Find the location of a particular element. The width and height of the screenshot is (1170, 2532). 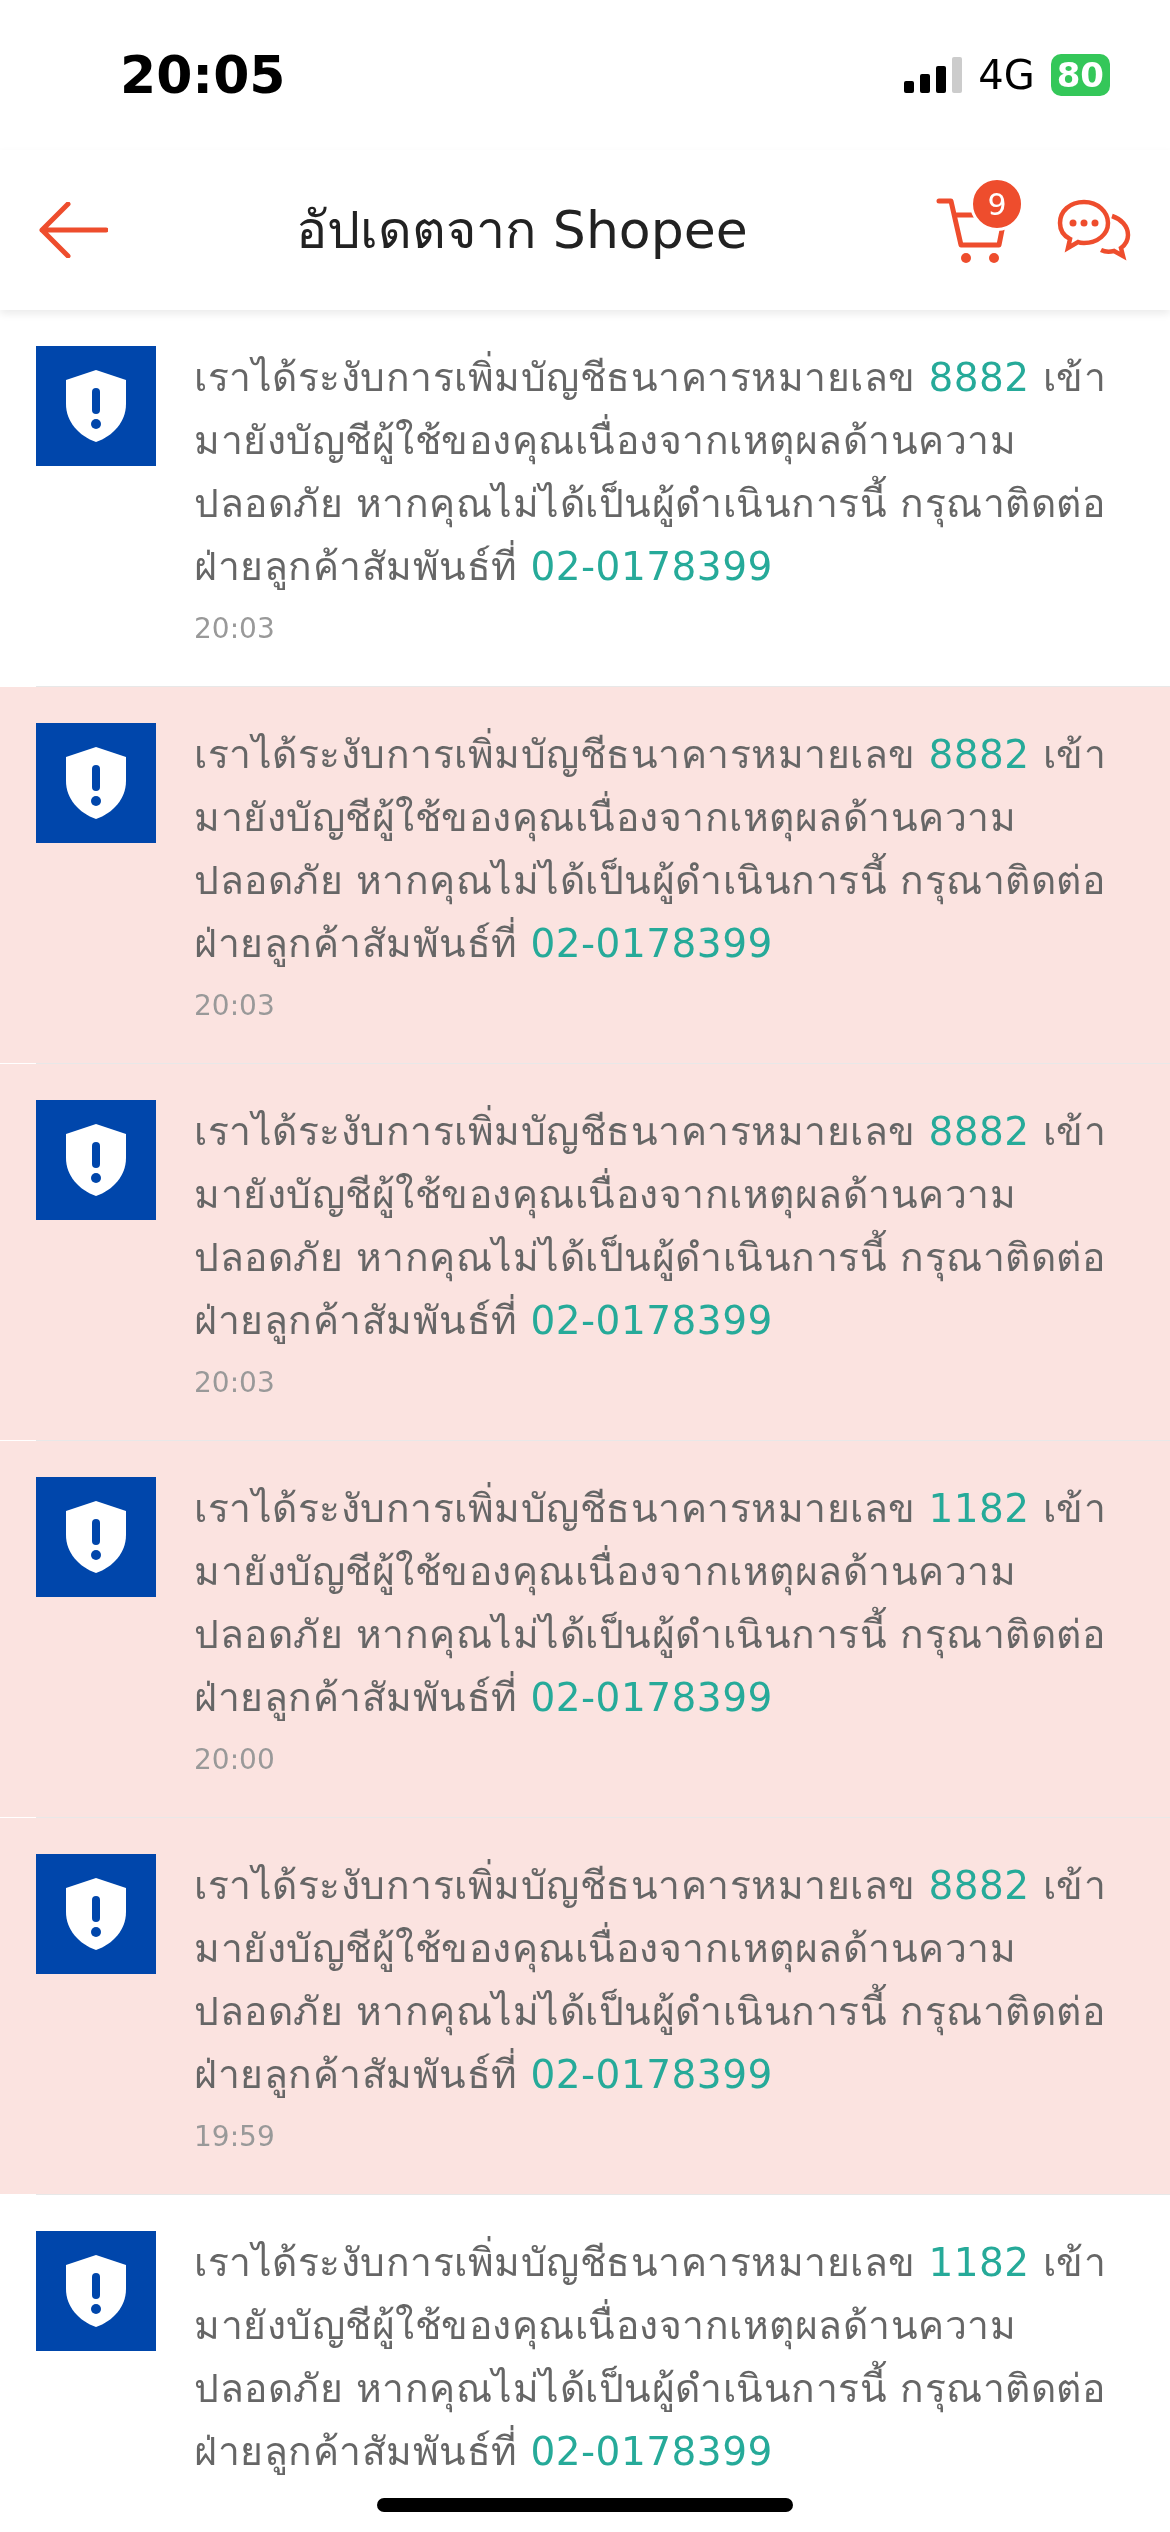

notification-item: เราได้ระงับการเพิ่มบัญชีธนาคารหมายเลข 8882 เข้ามายังบัญชีผู้ใช้ของคุณเนื่องจากเหตุผลด้านความปลอดภัย หากคุณไม่ได้เป็นผู้ดำเนินการนี้ กรุณาติดต่อฝ่ายลูกค้าสัมพันธ์ที่ 02-0178399 19:59 is located at coordinates (585, 2006).